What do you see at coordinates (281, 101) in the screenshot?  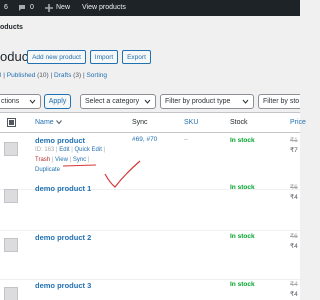 I see `stock-status-value: Filter by sto` at bounding box center [281, 101].